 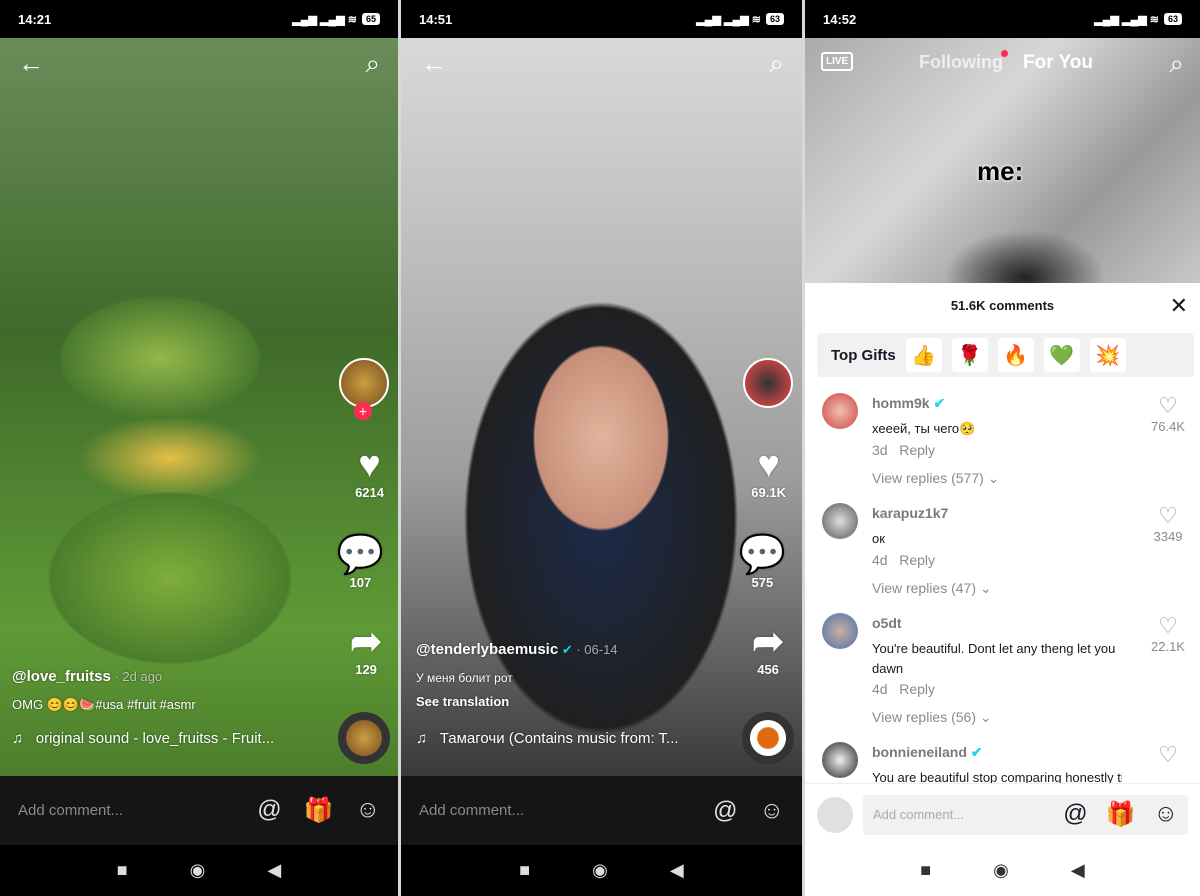 I want to click on share-button: ➦ 456, so click(x=768, y=649).